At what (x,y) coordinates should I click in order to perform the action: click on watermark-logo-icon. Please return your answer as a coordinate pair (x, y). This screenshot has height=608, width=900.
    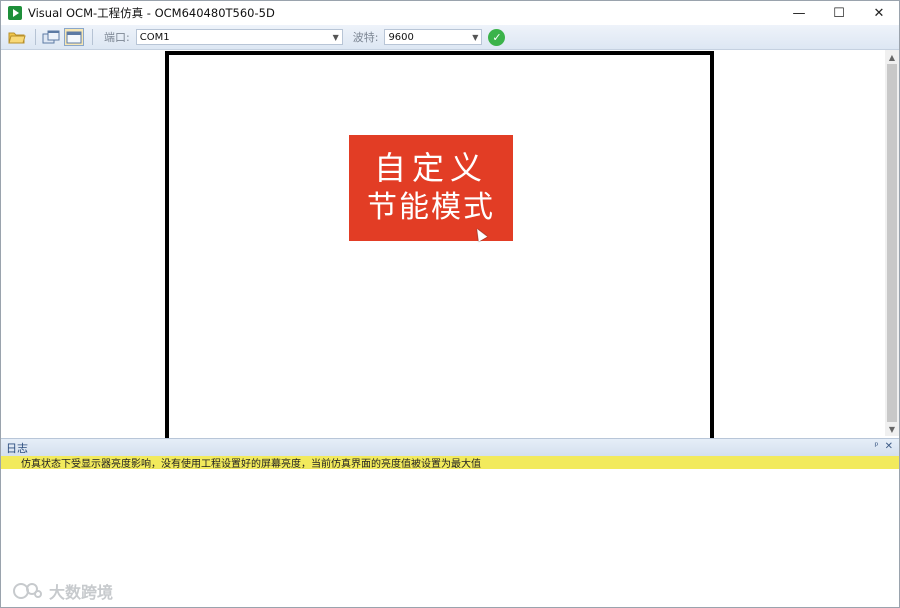
    Looking at the image, I should click on (27, 591).